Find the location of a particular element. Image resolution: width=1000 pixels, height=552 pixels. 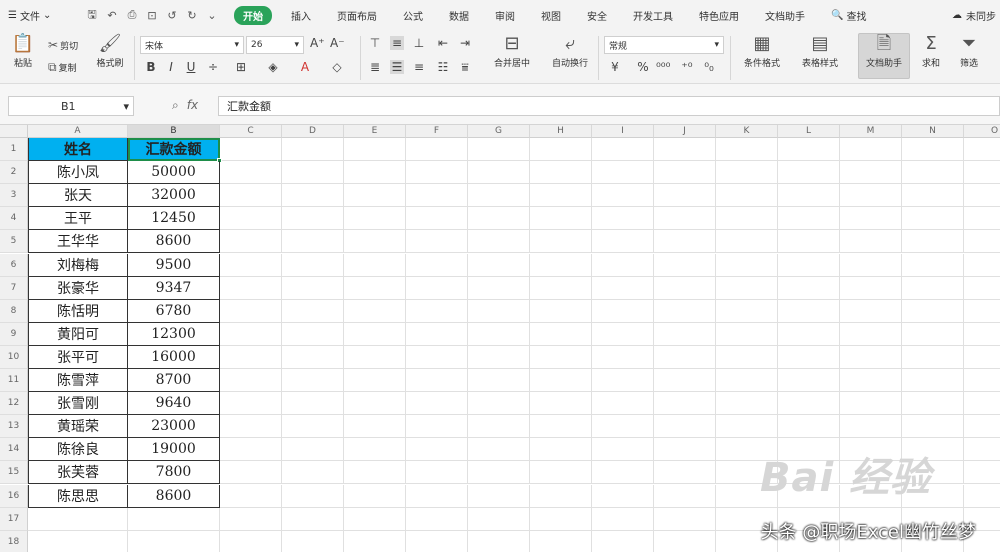

tab-special-apps: 特色应用 is located at coordinates (719, 15).